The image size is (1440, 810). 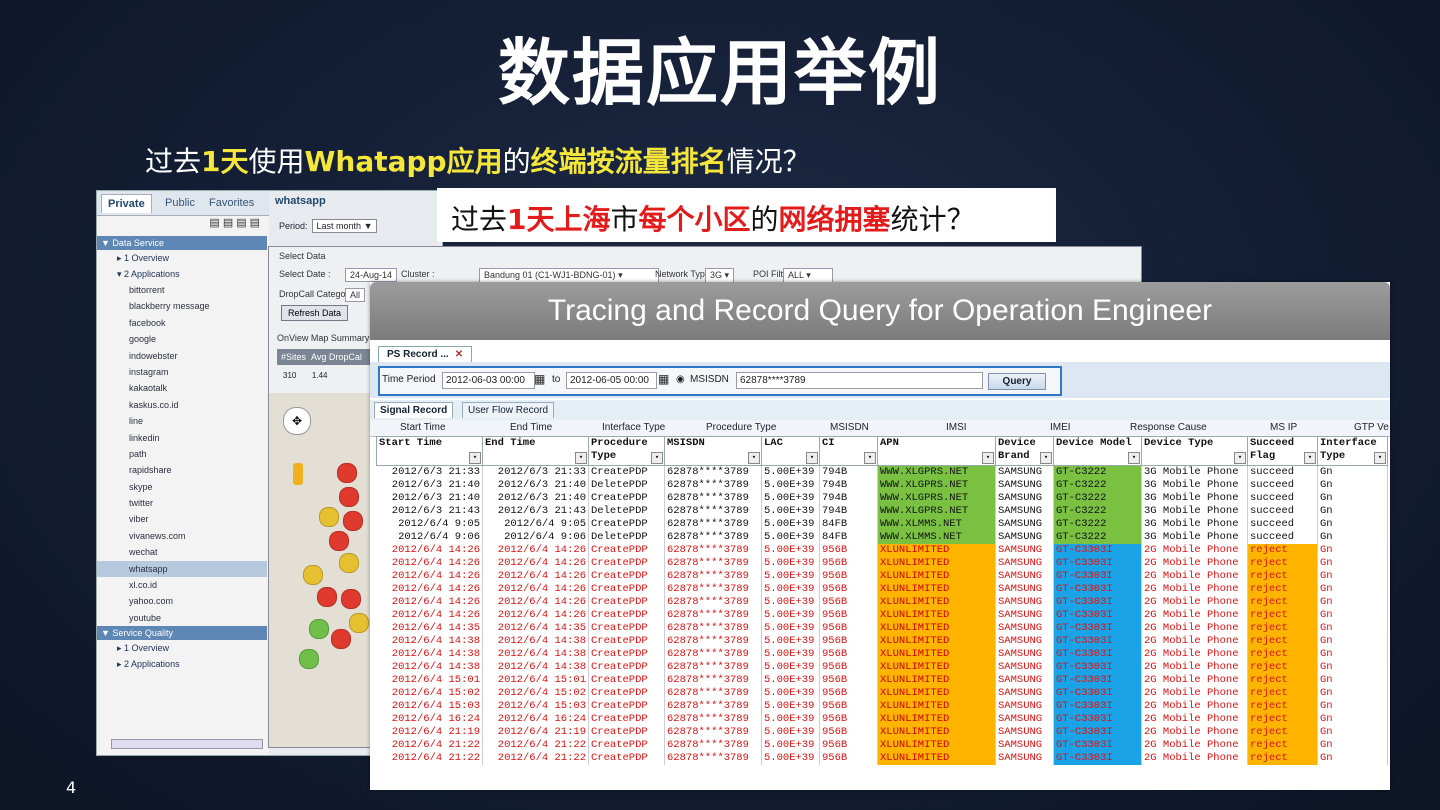 What do you see at coordinates (182, 569) in the screenshot?
I see `app-list-item: whatsapp` at bounding box center [182, 569].